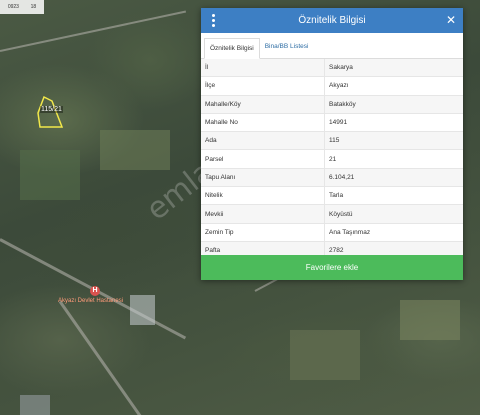 The image size is (480, 415). What do you see at coordinates (339, 86) in the screenshot?
I see `row-value: Akyazı` at bounding box center [339, 86].